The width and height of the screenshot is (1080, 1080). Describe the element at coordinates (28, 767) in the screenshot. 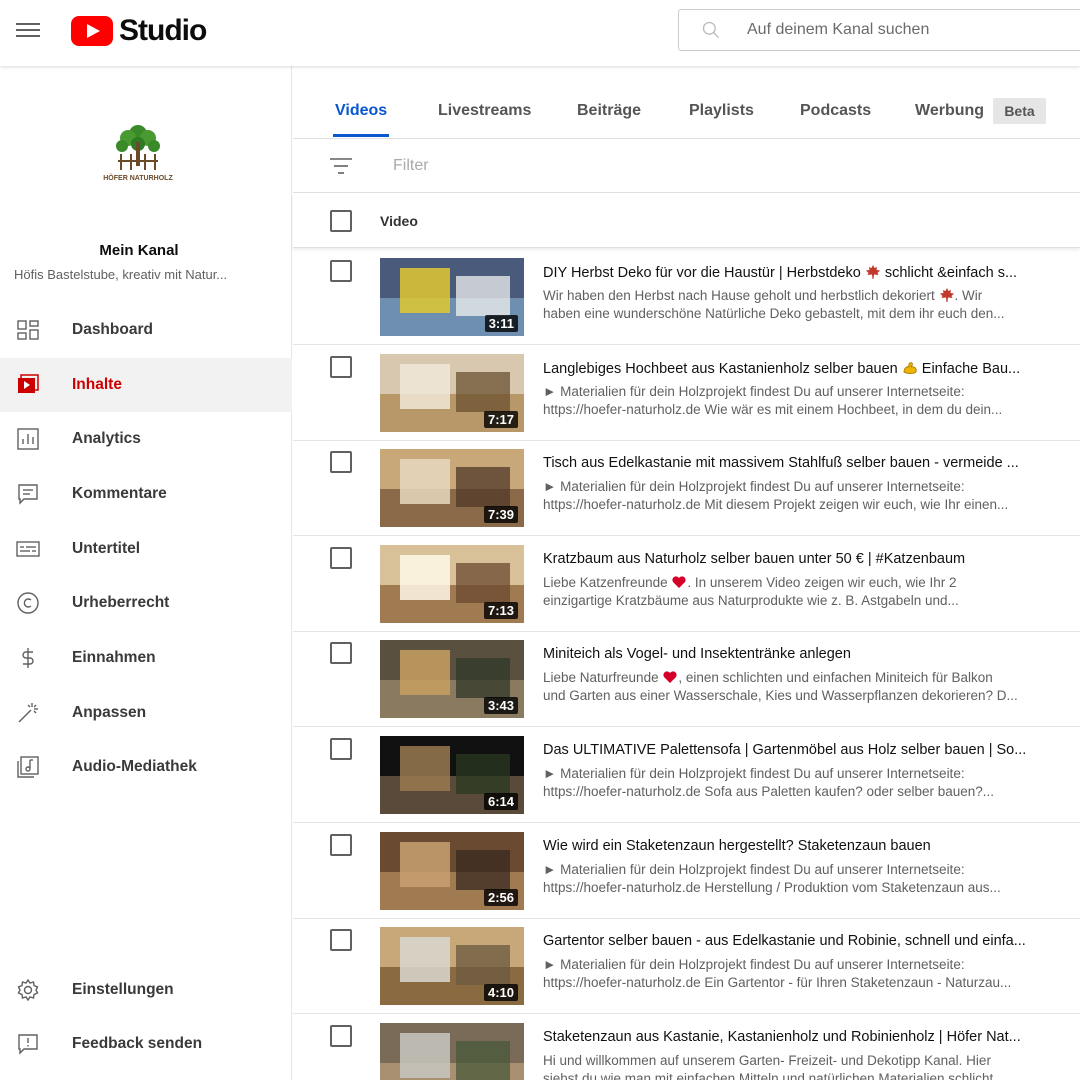

I see `audio-library-icon` at that location.